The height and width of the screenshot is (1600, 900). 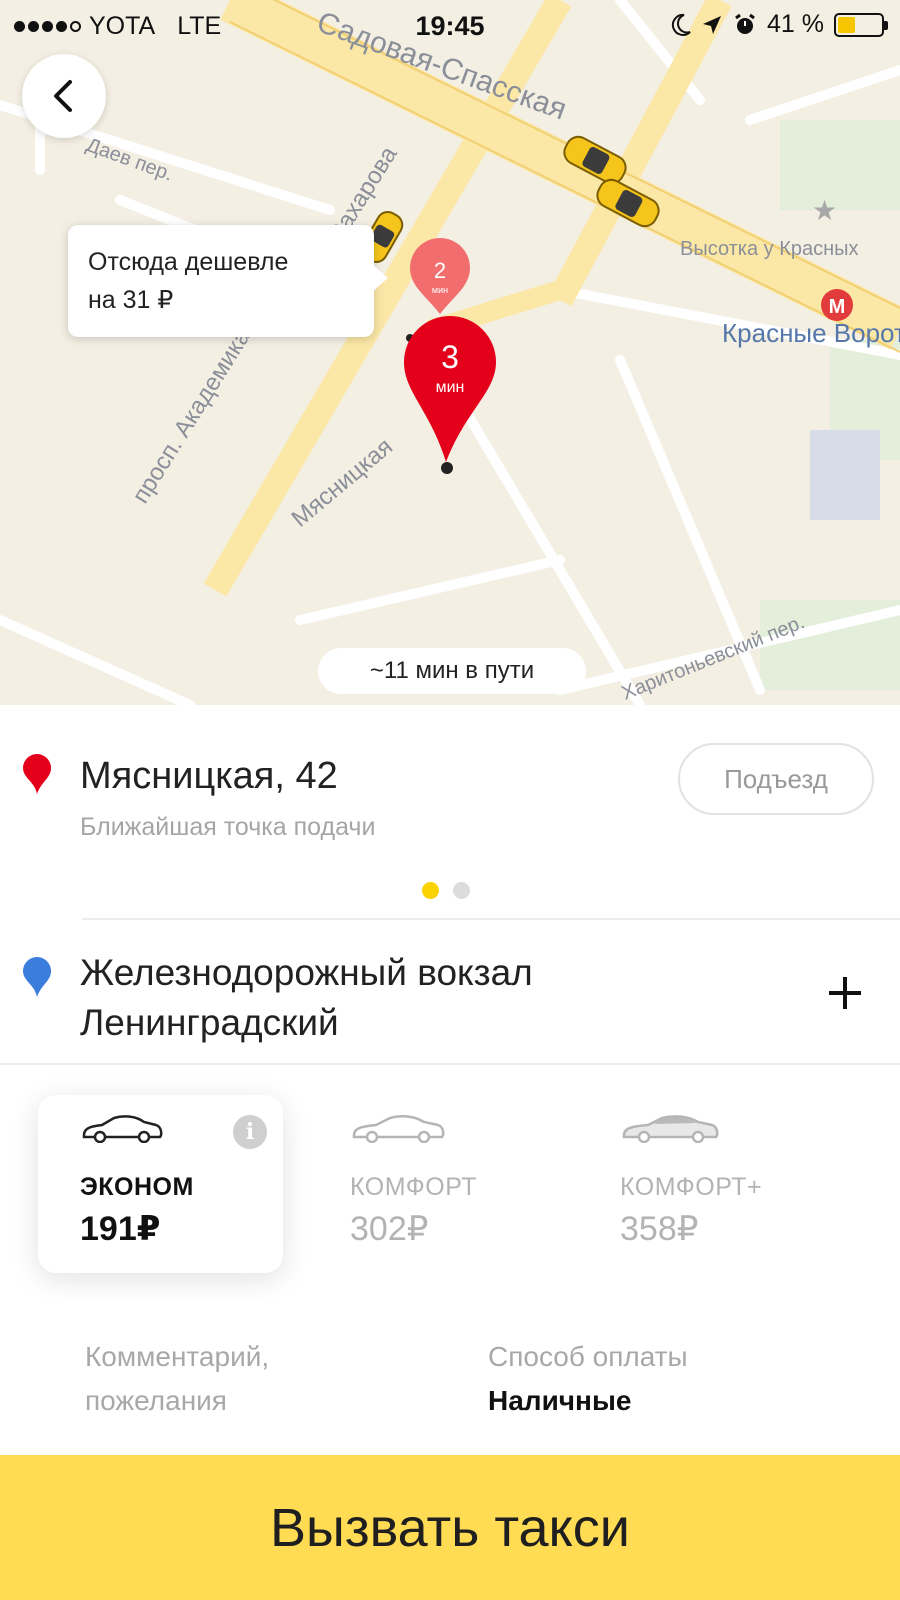 I want to click on star-icon: ★, so click(x=824, y=210).